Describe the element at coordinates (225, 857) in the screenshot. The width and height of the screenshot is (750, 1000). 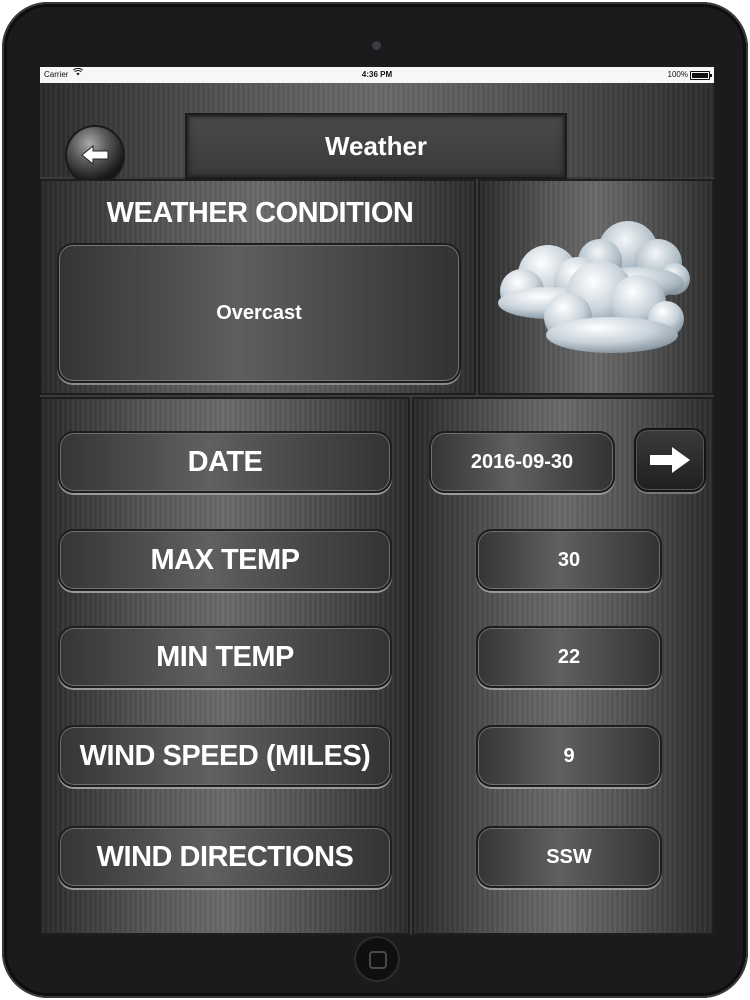
I see `wind-direction-label: WIND DIRECTIONS` at that location.